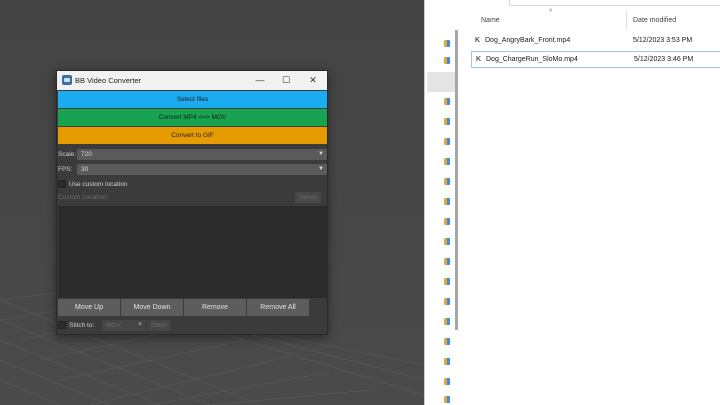 The width and height of the screenshot is (720, 405). I want to click on stitch-checkbox, so click(62, 325).